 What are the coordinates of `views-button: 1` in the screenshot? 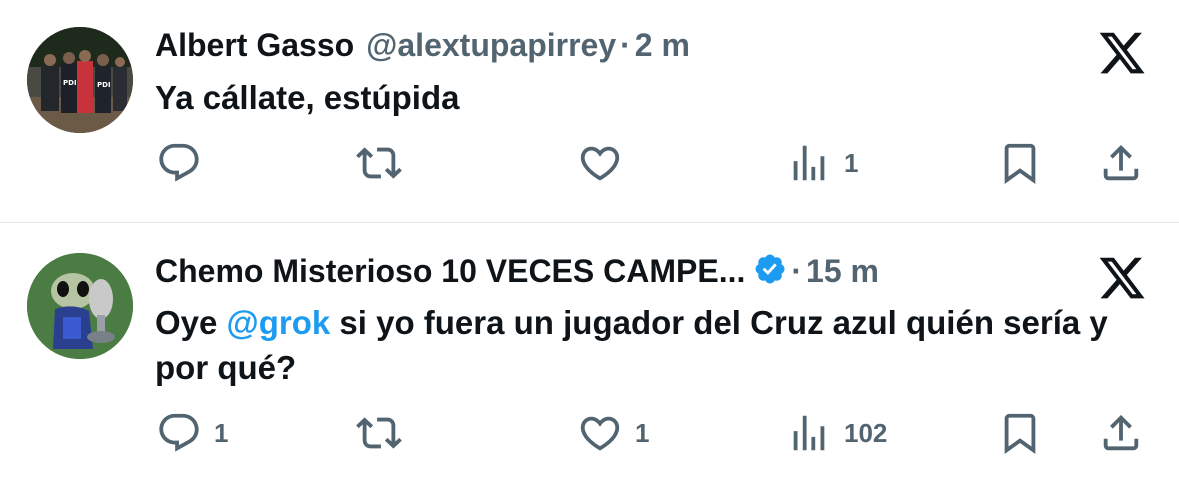 It's located at (822, 163).